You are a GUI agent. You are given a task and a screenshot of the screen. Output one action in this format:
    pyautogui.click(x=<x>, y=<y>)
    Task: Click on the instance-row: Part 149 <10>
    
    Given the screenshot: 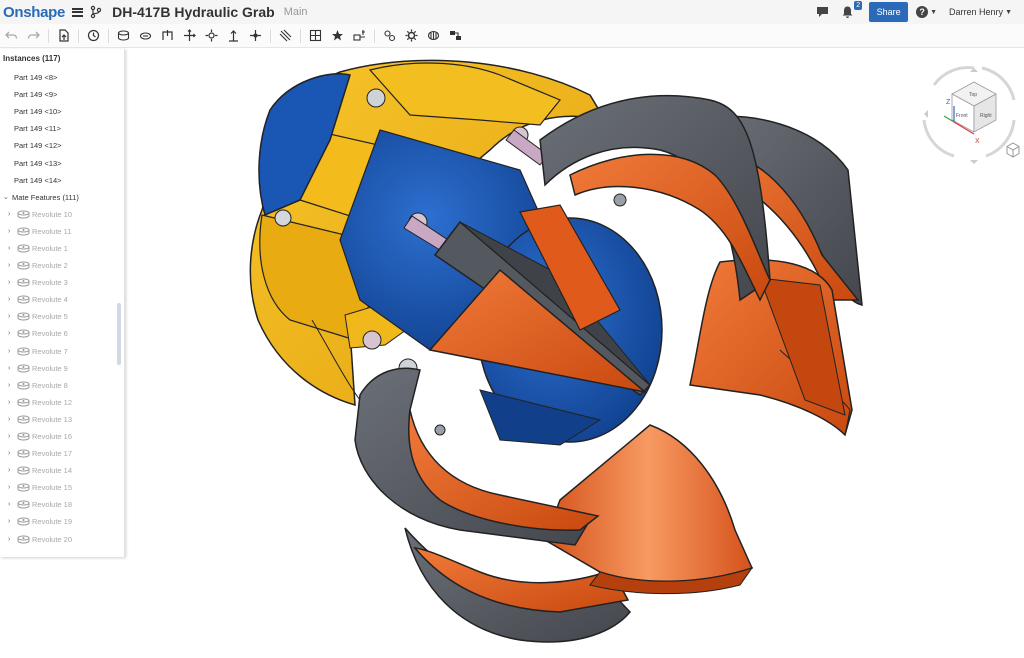 What is the action you would take?
    pyautogui.click(x=62, y=111)
    